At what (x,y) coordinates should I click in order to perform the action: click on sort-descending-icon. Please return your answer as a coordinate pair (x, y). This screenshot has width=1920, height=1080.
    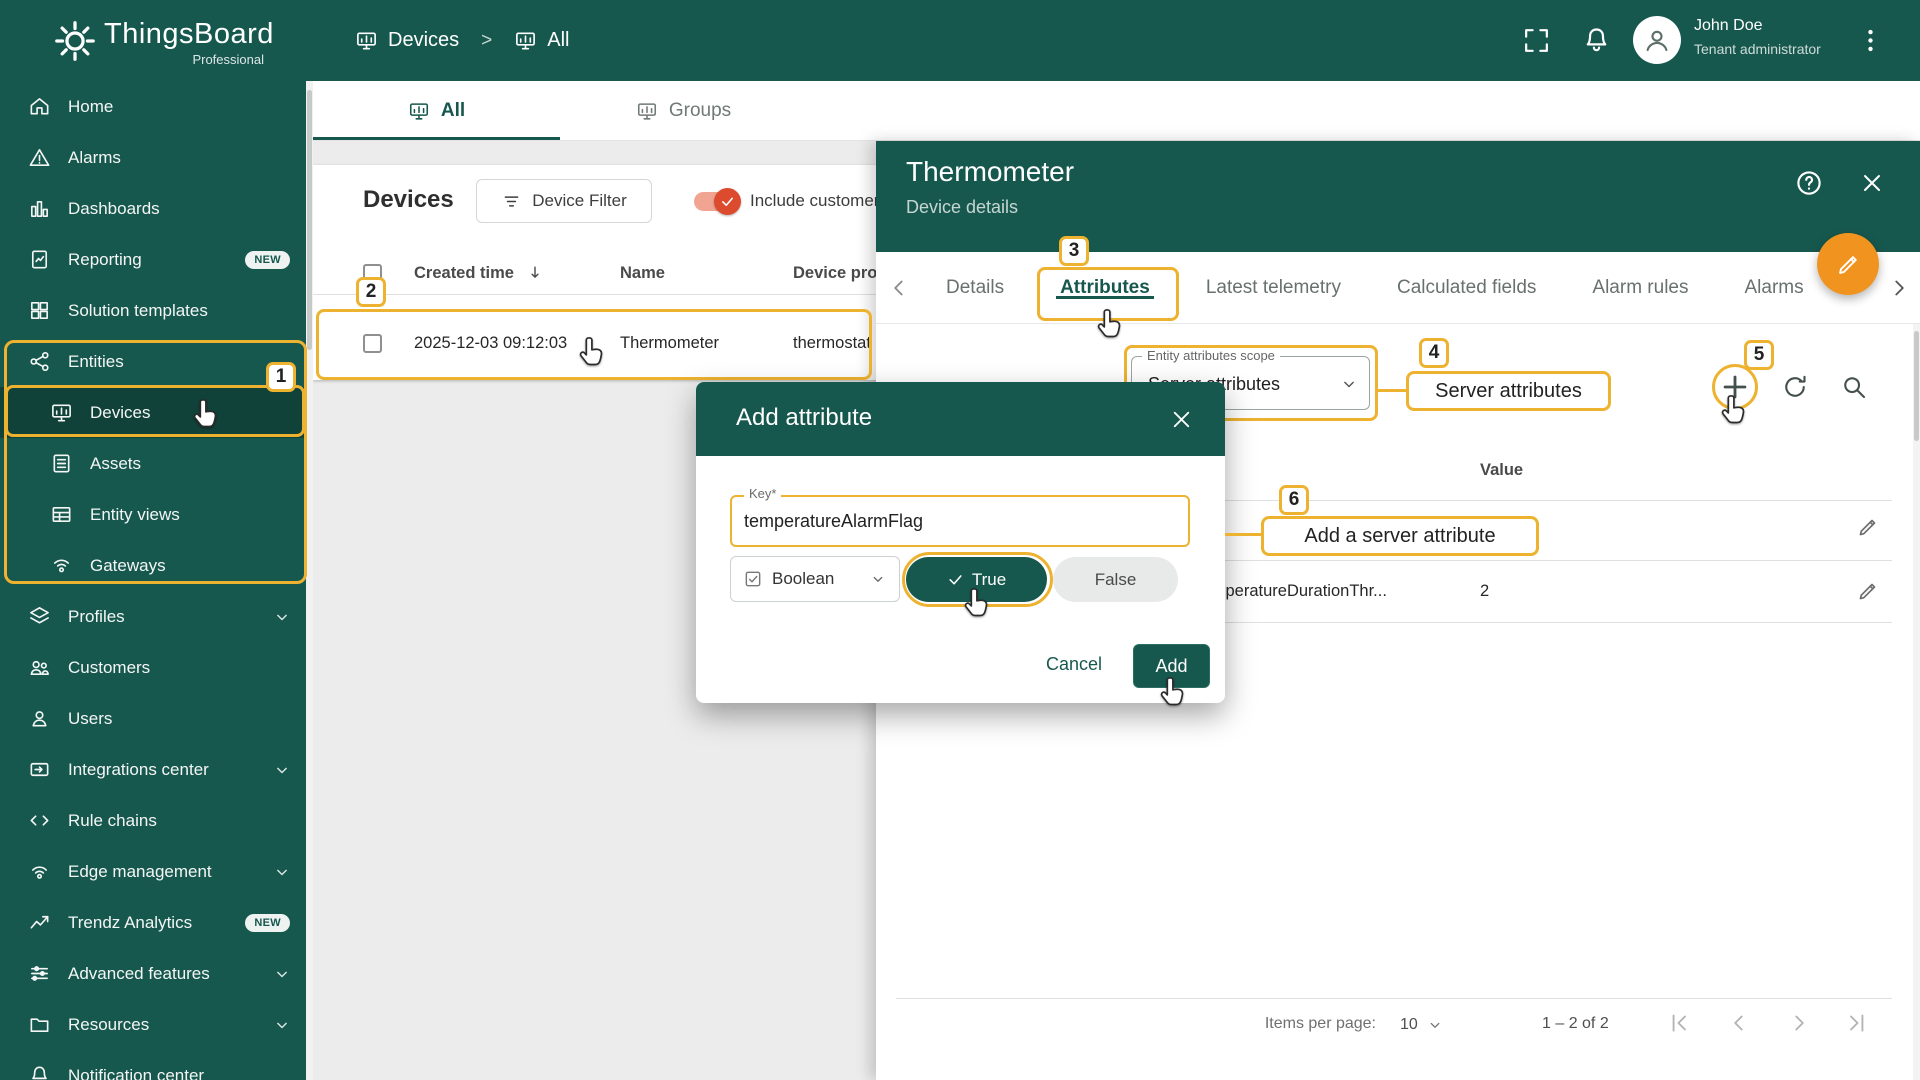
    Looking at the image, I should click on (535, 273).